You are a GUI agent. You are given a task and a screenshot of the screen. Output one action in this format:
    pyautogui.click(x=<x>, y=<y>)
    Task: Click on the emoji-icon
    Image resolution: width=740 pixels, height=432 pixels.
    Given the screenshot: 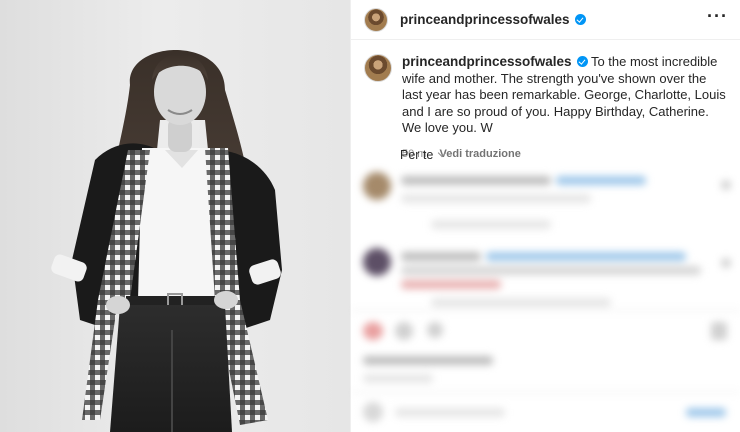 What is the action you would take?
    pyautogui.click(x=373, y=412)
    